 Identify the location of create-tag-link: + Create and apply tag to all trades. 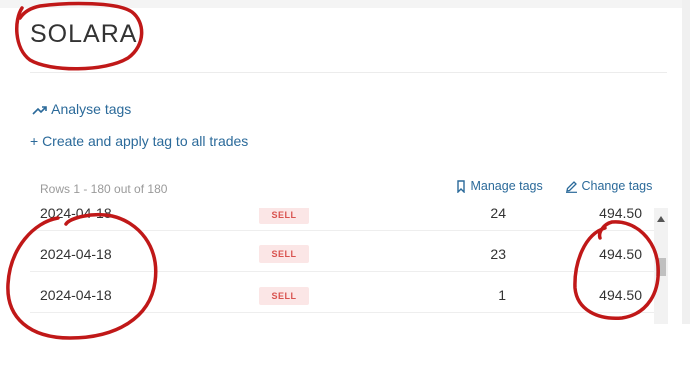
(139, 141).